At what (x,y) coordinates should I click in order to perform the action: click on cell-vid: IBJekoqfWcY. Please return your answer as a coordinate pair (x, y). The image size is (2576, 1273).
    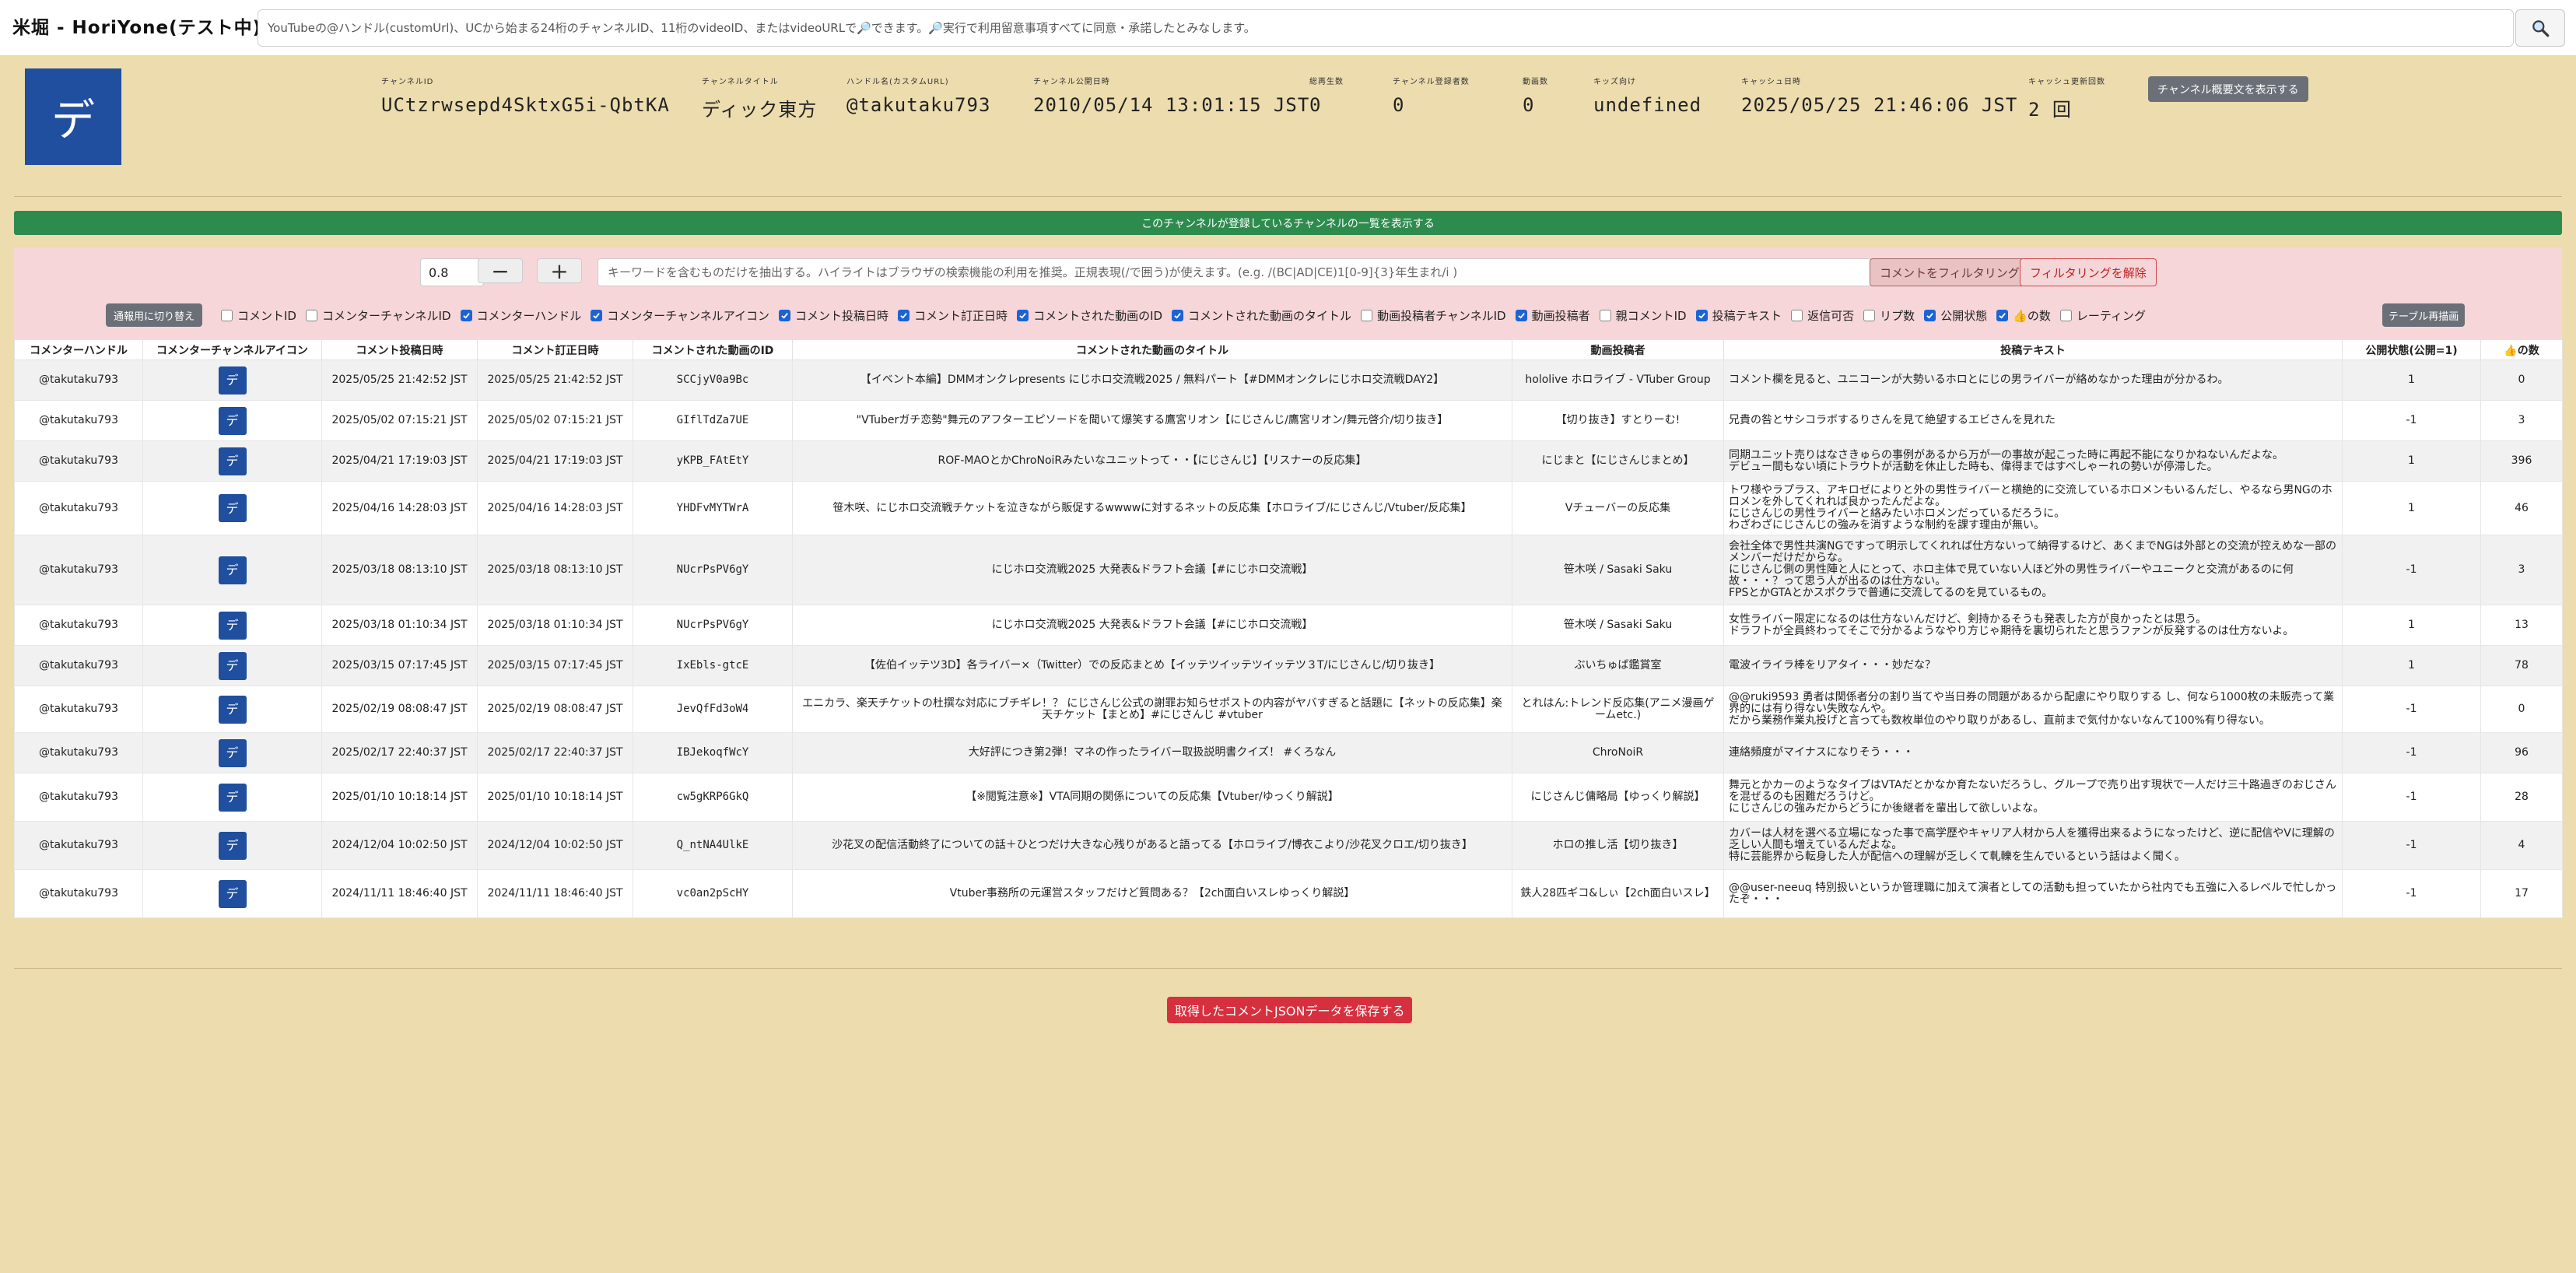
    Looking at the image, I should click on (713, 752).